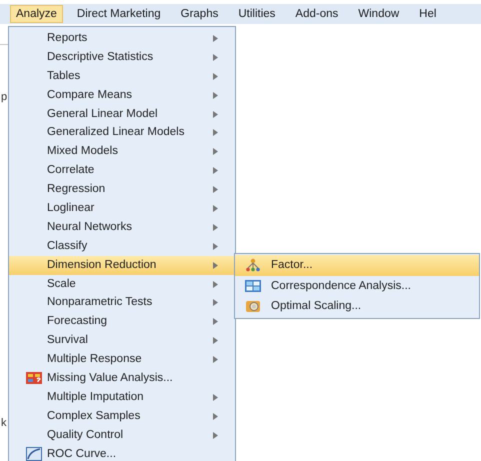  I want to click on menu-item: Mixed Models, so click(122, 152).